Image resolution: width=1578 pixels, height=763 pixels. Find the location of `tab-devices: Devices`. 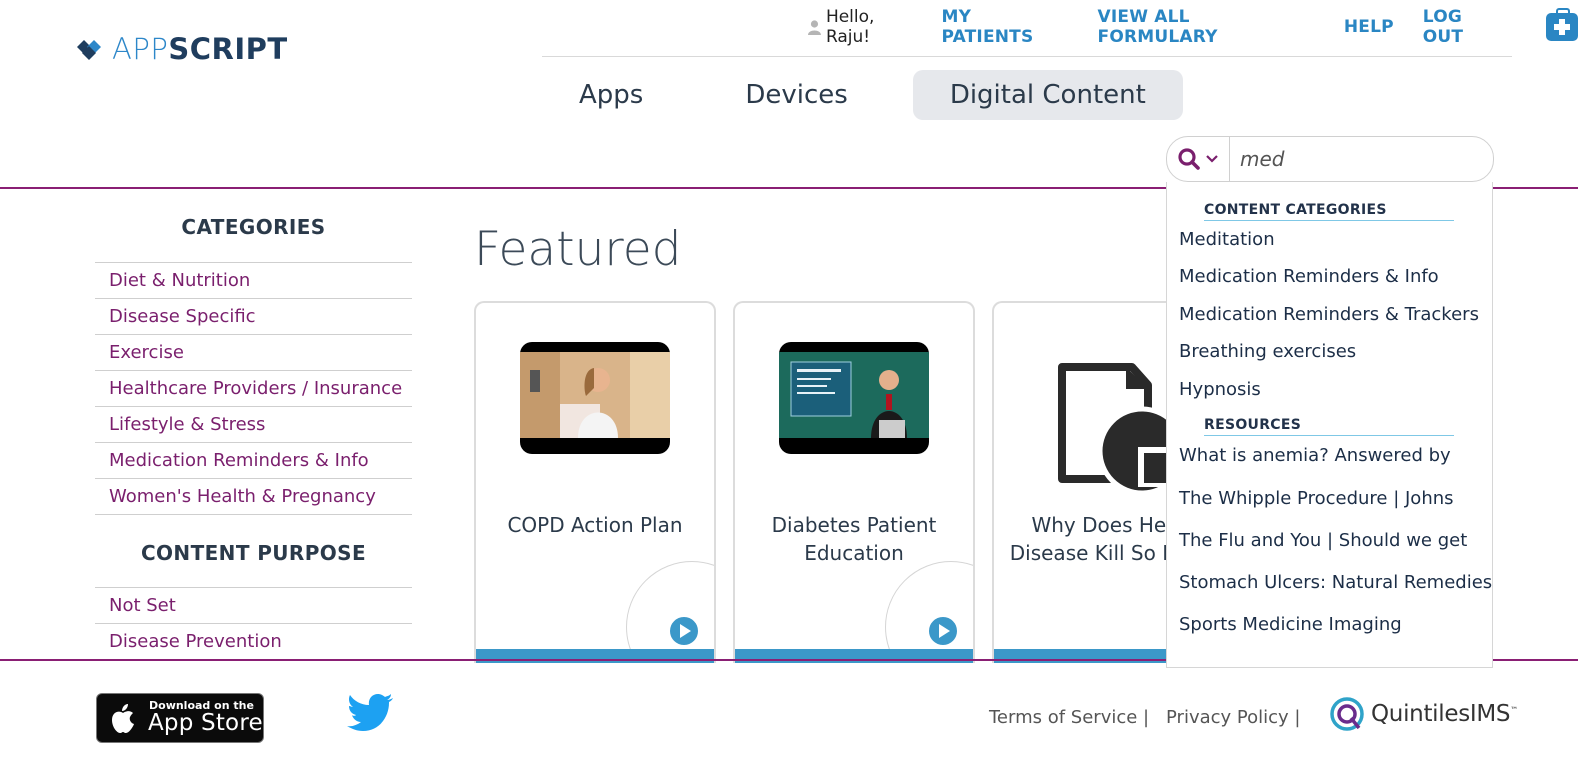

tab-devices: Devices is located at coordinates (796, 95).